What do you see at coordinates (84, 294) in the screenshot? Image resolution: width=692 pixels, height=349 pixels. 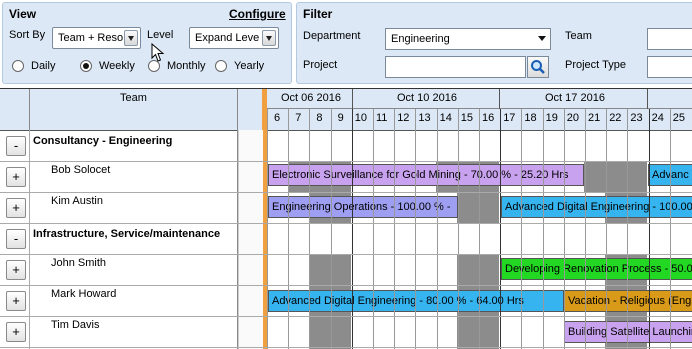 I see `resource-name: Mark Howard` at bounding box center [84, 294].